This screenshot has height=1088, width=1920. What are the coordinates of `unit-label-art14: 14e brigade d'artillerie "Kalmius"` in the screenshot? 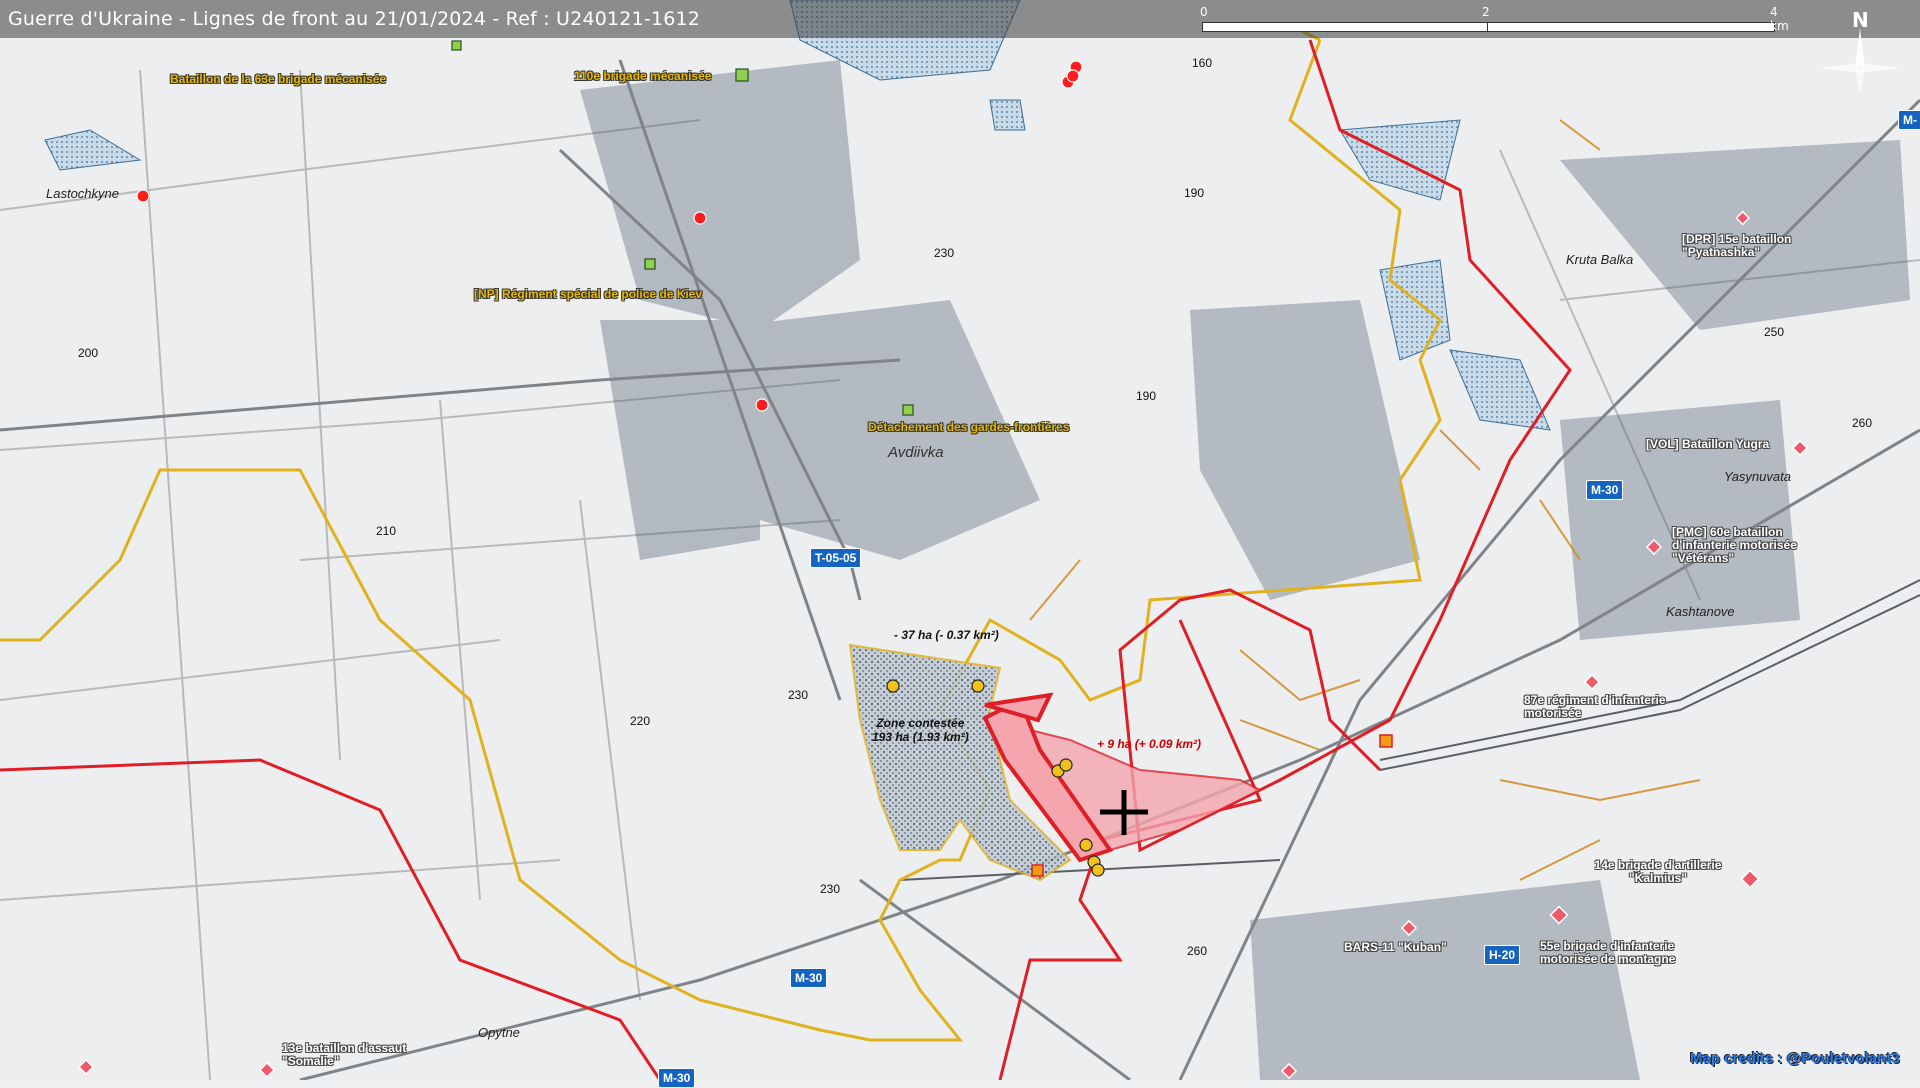 It's located at (1658, 871).